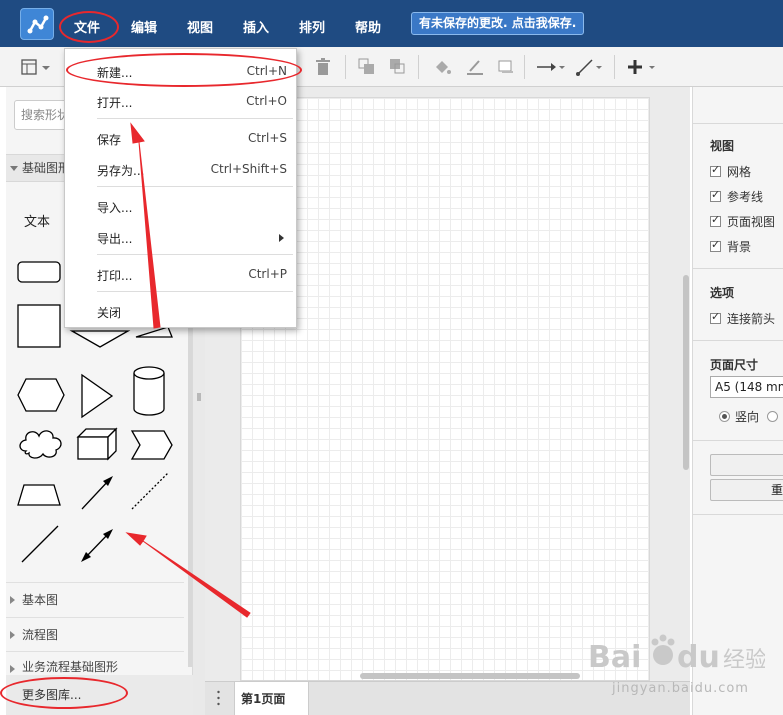  I want to click on unsaved-changes-button: 有未保存的更改. 点击我保存., so click(498, 23).